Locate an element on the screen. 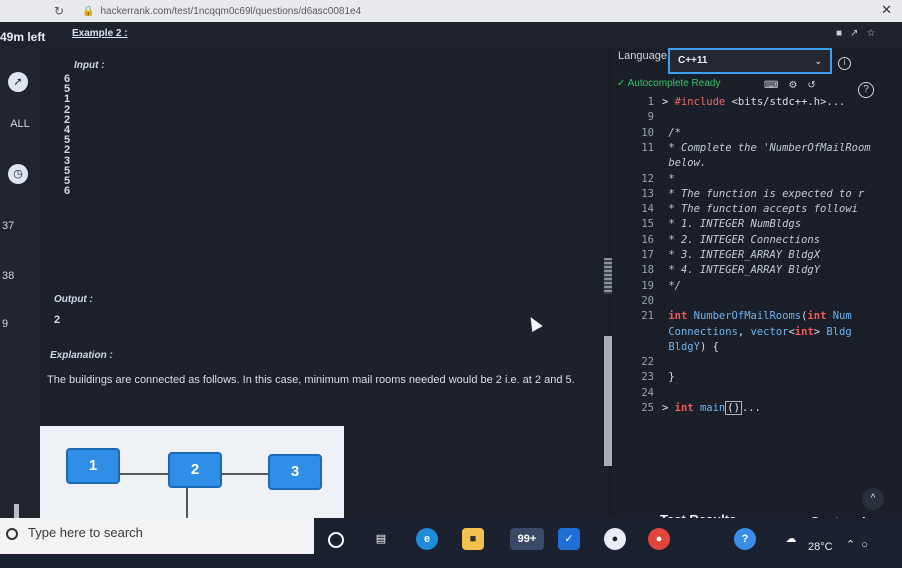  editor-toolbar: ⌨⚙↺ is located at coordinates (795, 85).